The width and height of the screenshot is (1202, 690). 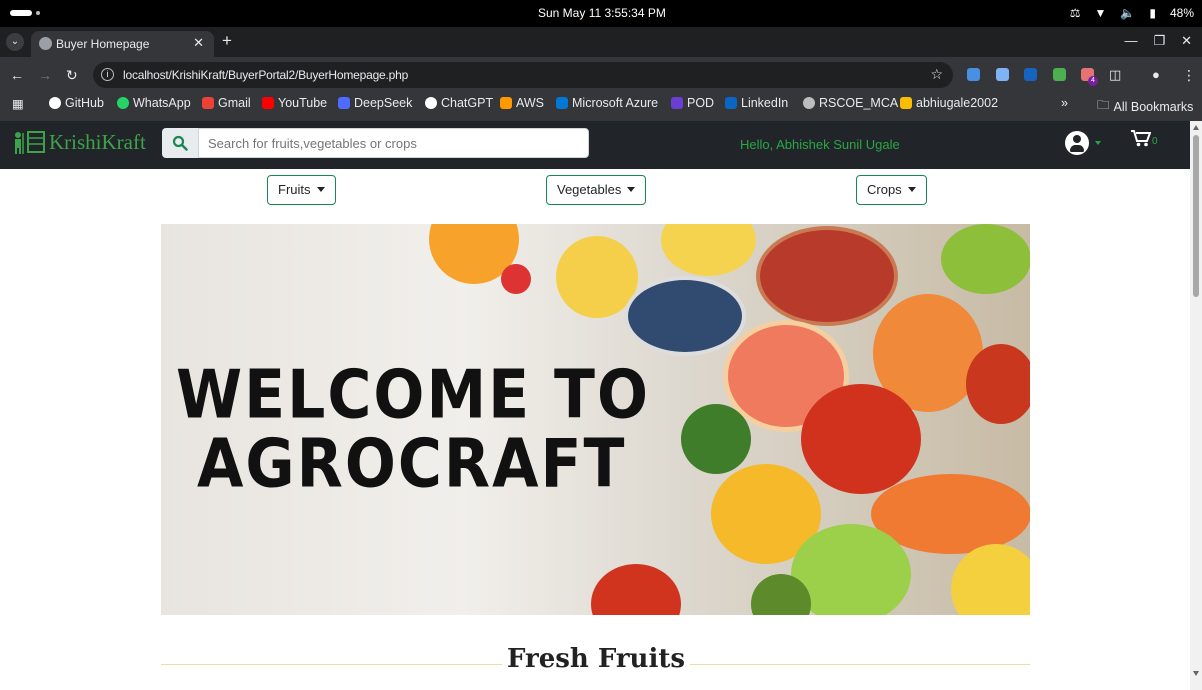 I want to click on tab-title: Buyer Homepage, so click(x=103, y=44).